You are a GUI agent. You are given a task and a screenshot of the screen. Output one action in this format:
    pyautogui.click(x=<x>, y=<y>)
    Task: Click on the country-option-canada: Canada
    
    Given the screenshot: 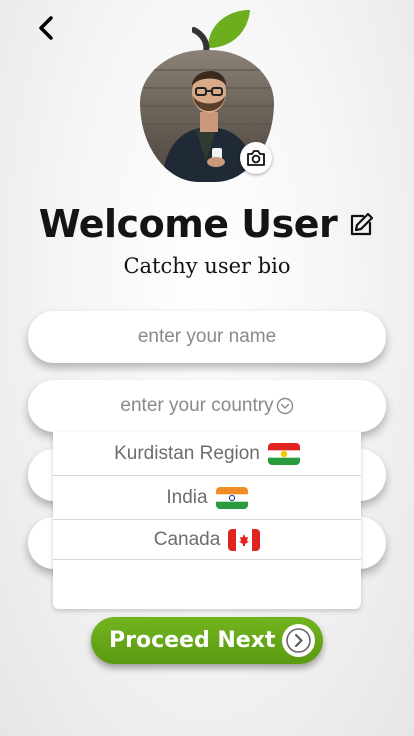 What is the action you would take?
    pyautogui.click(x=207, y=540)
    